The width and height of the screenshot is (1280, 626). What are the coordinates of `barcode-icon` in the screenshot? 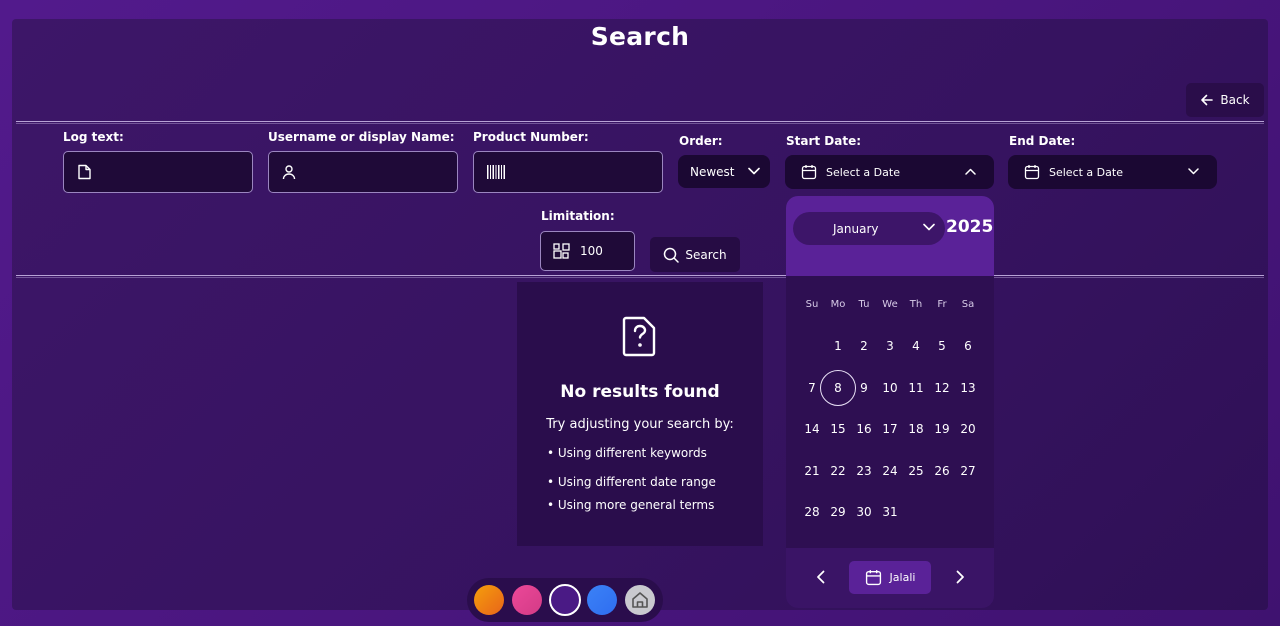 It's located at (496, 172).